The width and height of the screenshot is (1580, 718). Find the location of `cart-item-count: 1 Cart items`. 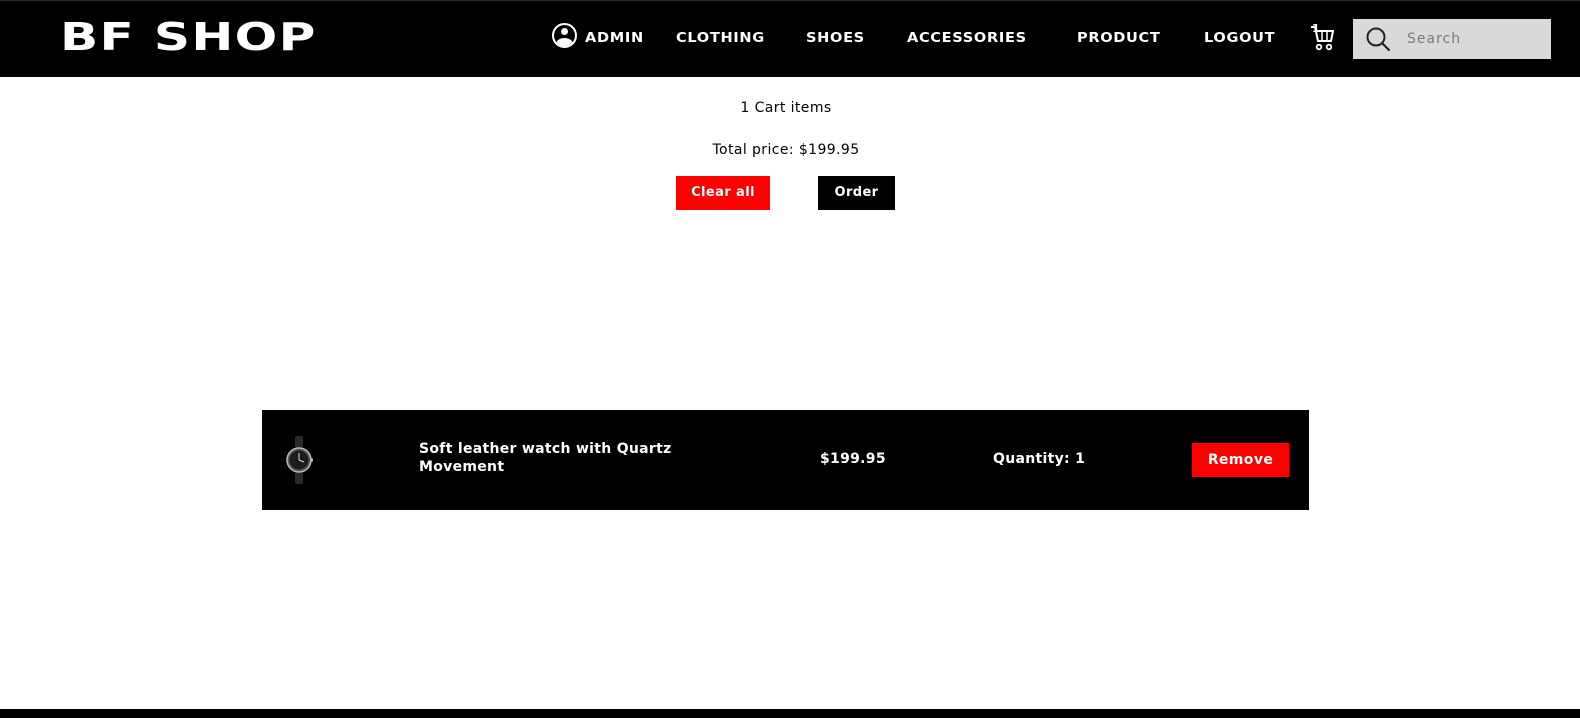

cart-item-count: 1 Cart items is located at coordinates (786, 108).